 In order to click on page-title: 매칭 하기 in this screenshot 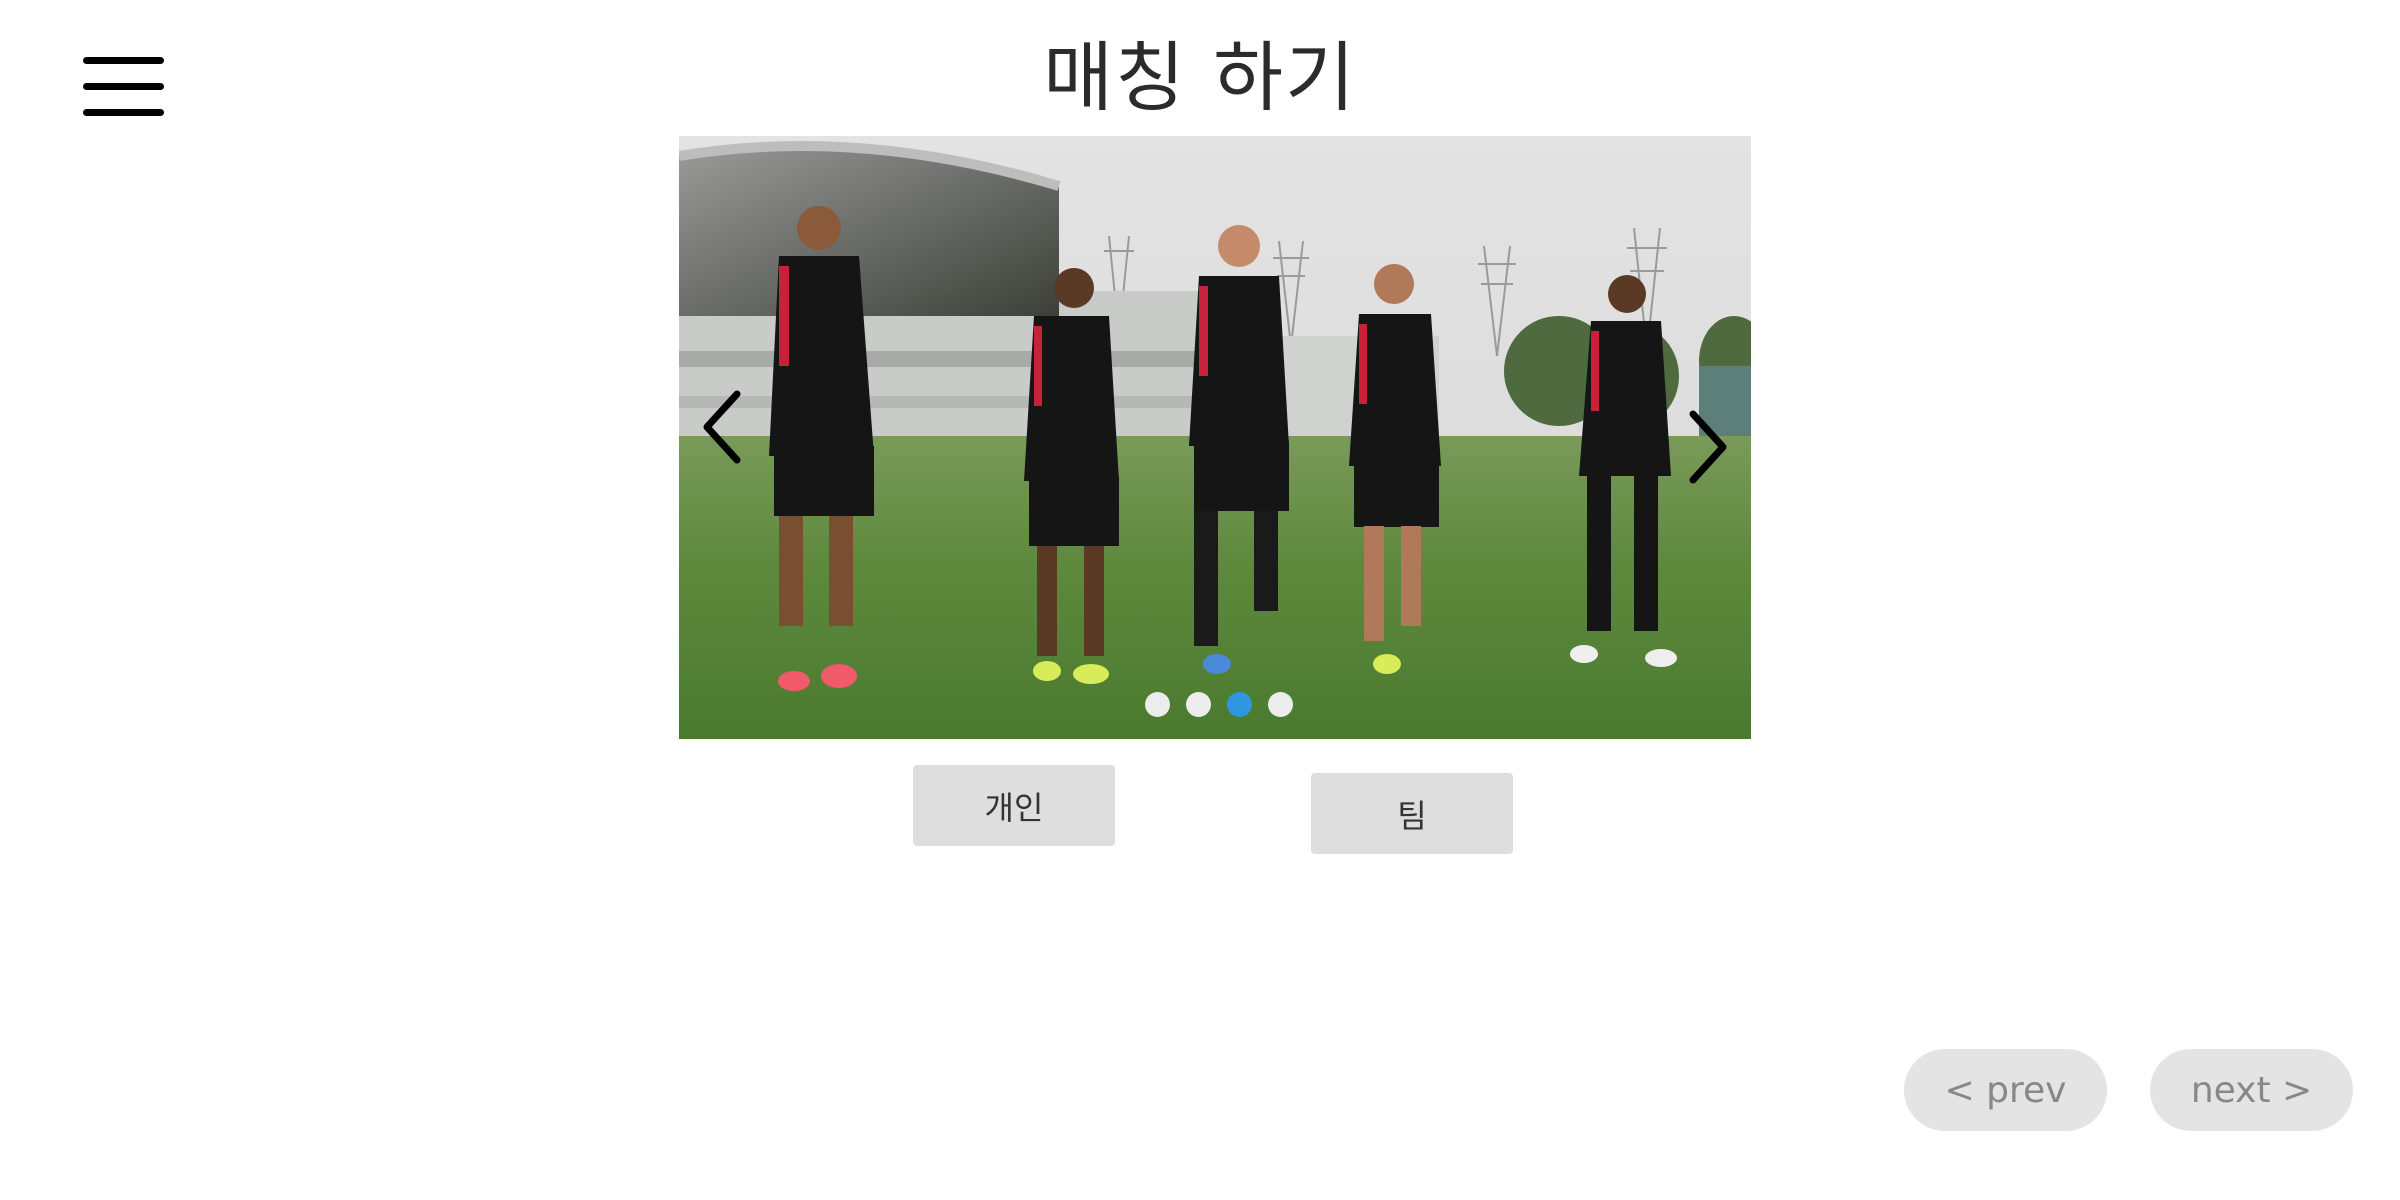, I will do `click(1200, 77)`.